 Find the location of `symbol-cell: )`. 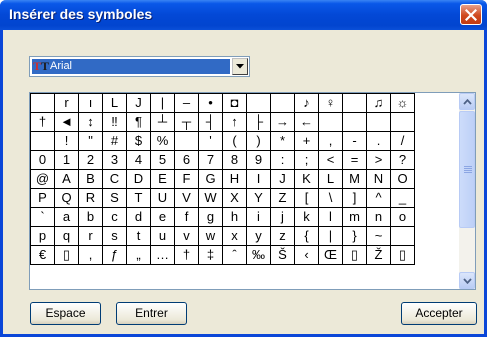

symbol-cell: ) is located at coordinates (258, 141).